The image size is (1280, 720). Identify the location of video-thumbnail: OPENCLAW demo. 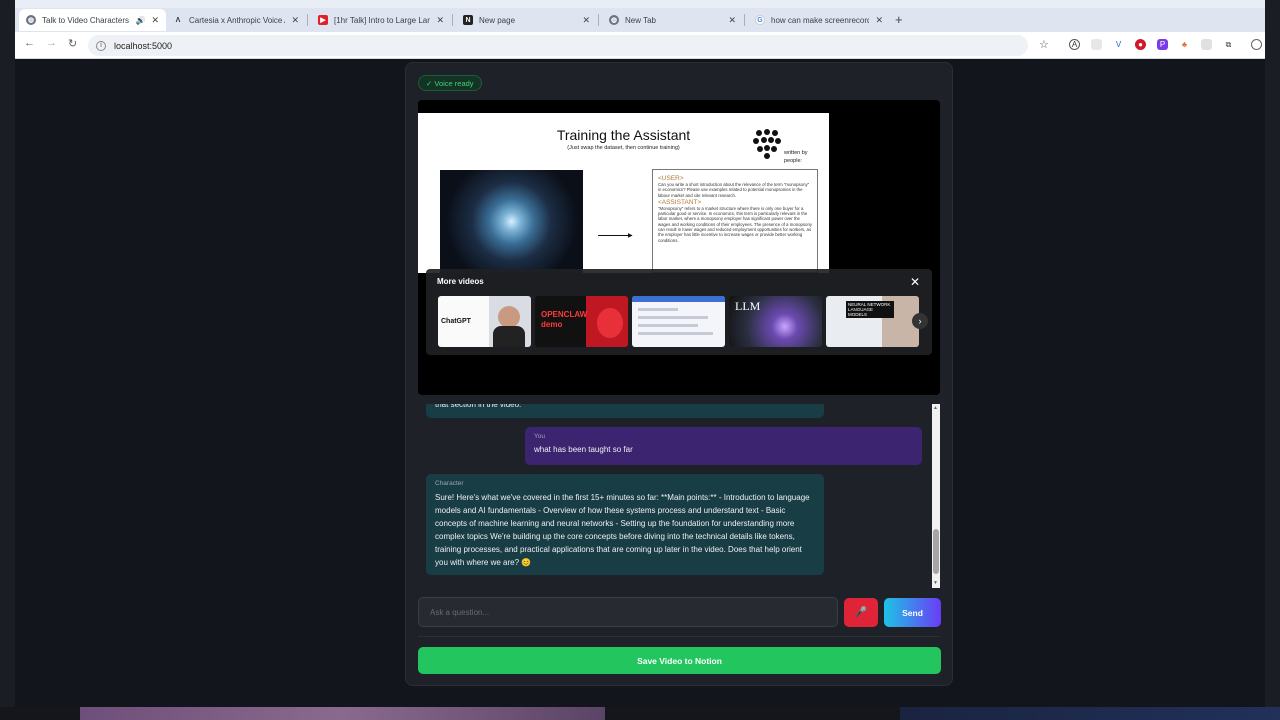
(581, 321).